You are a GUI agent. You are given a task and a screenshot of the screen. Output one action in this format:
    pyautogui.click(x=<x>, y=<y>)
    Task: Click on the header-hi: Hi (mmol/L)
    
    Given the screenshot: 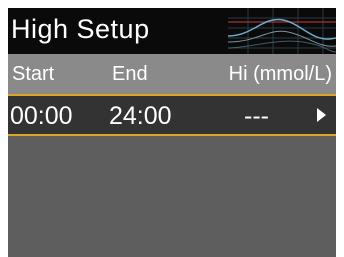 What is the action you would take?
    pyautogui.click(x=280, y=74)
    